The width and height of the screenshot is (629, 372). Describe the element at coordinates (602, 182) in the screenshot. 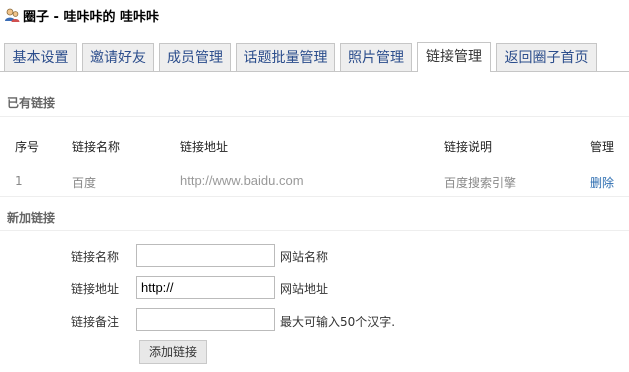

I see `delete-link-button: 删除` at that location.